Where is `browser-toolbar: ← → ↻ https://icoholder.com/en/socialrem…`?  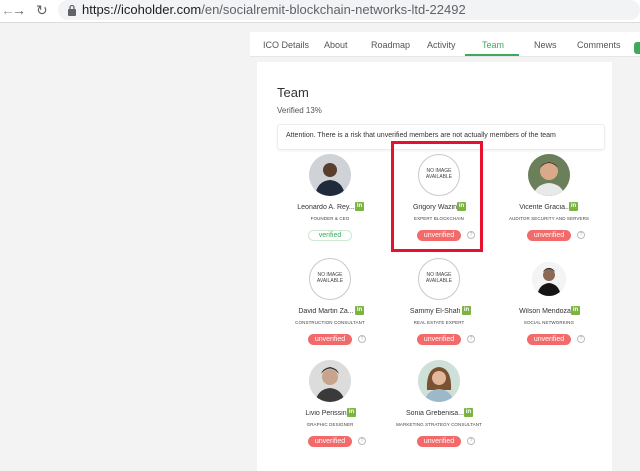
browser-toolbar: ← → ↻ https://icoholder.com/en/socialrem… is located at coordinates (320, 11).